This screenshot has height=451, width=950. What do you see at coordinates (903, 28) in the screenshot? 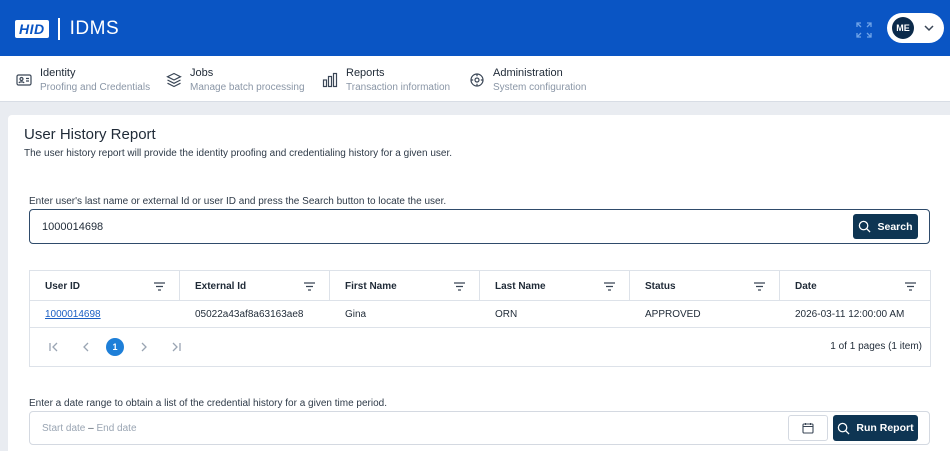
I see `avatar: ME` at bounding box center [903, 28].